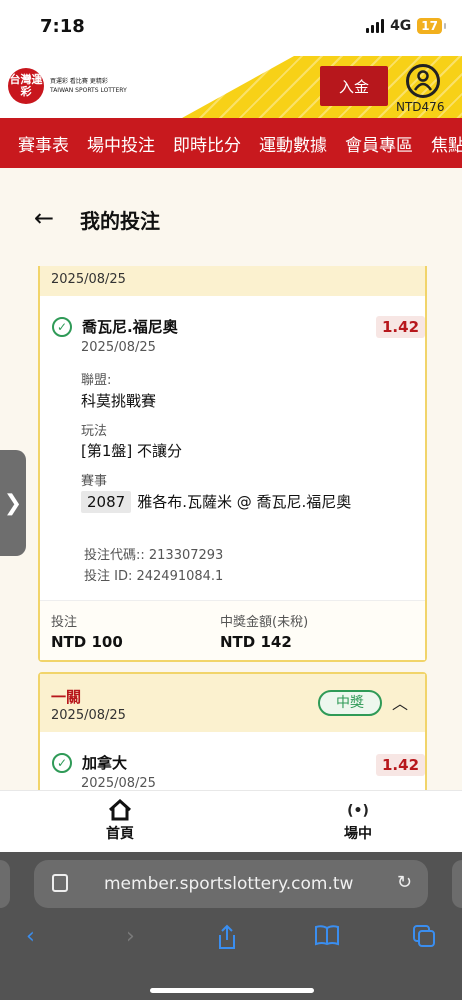 This screenshot has height=1000, width=462. Describe the element at coordinates (431, 26) in the screenshot. I see `battery-icon: 17` at that location.